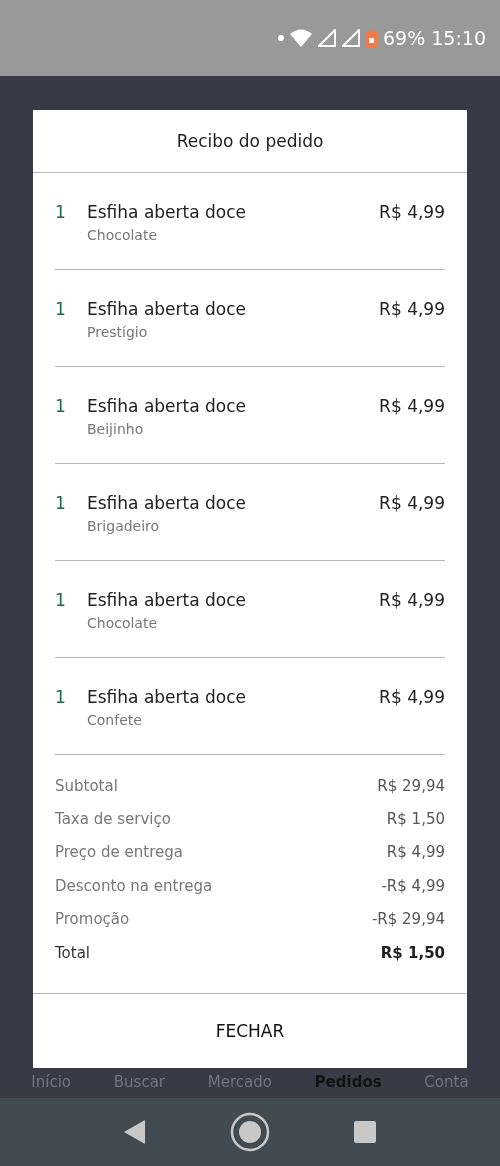  I want to click on summary-label: Preço de entrega, so click(119, 852).